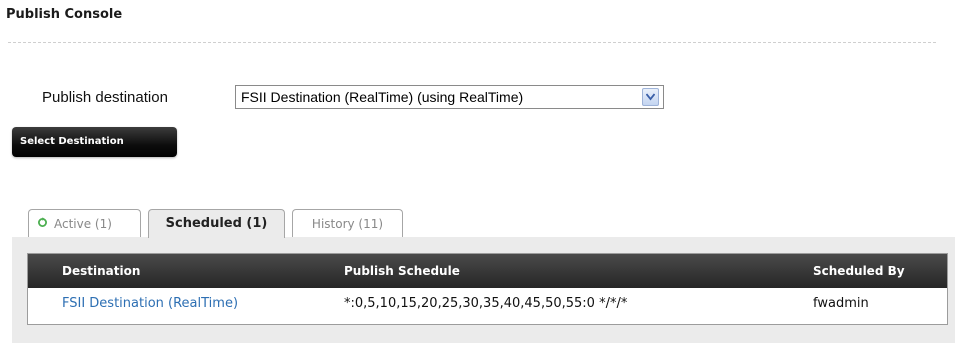 Image resolution: width=955 pixels, height=343 pixels. I want to click on title-divider, so click(472, 42).